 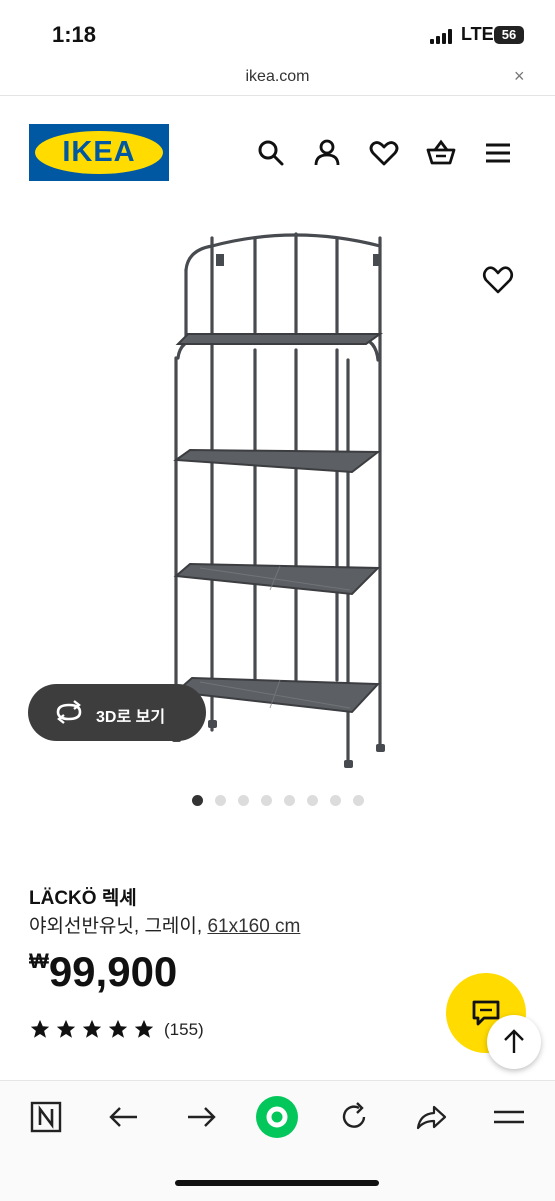 I want to click on product-type: 야외선반유닛, 그레이,, so click(x=118, y=926).